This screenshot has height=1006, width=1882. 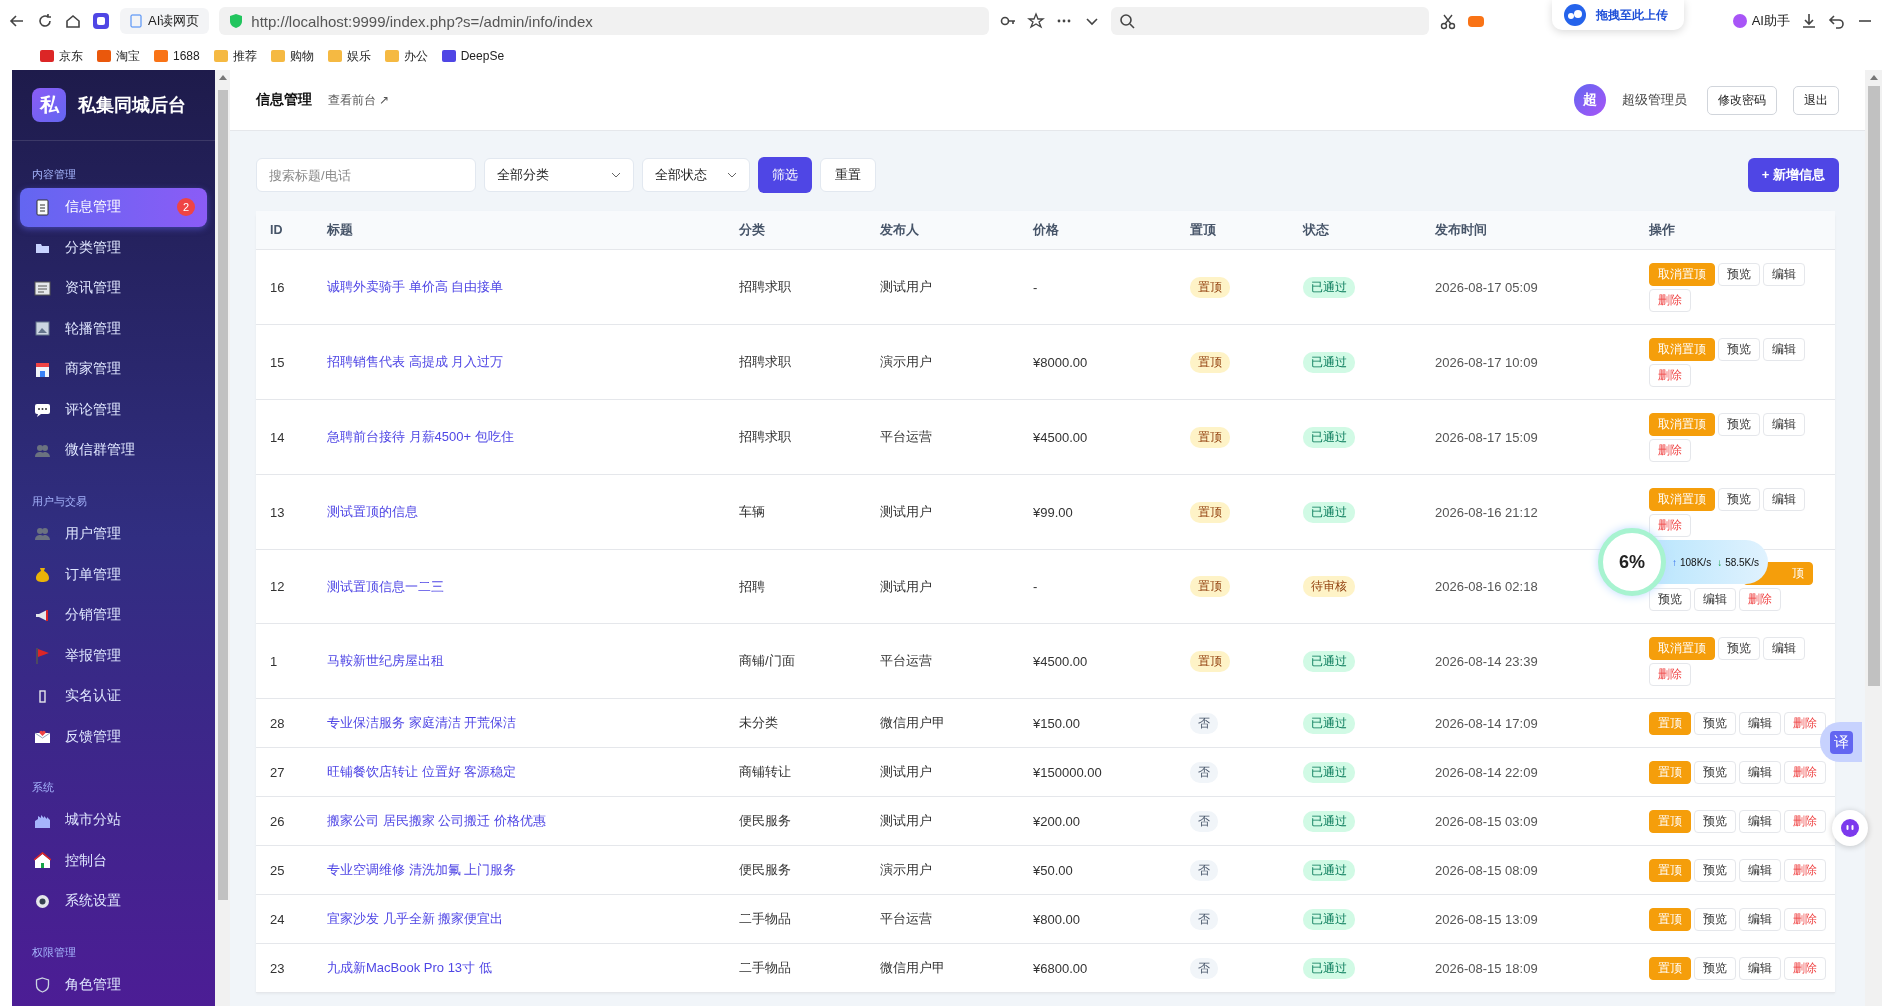 What do you see at coordinates (436, 821) in the screenshot?
I see `title-link: 搬家公司 居民搬家 公司搬迁 价格优惠` at bounding box center [436, 821].